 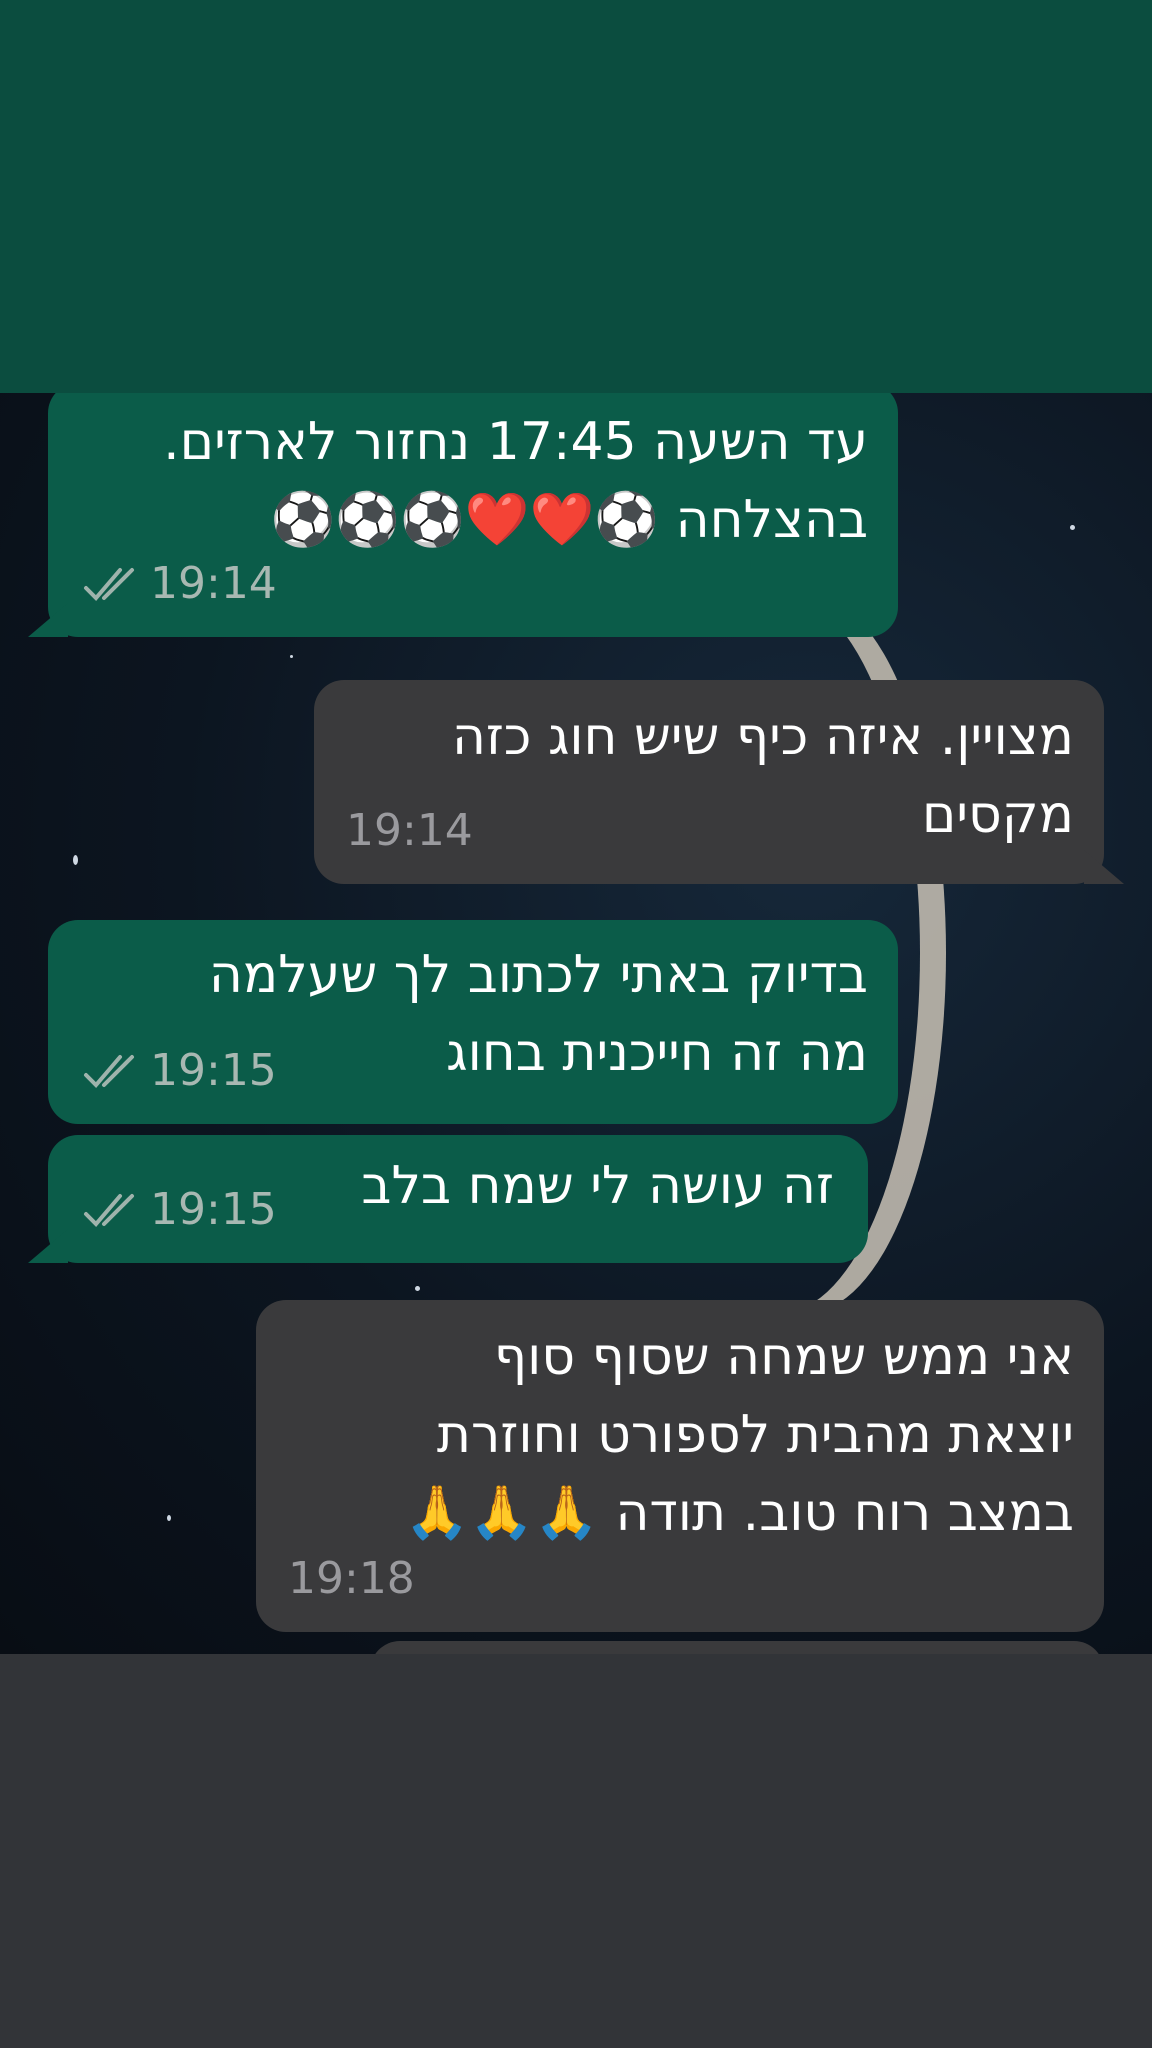 What do you see at coordinates (762, 737) in the screenshot?
I see `message-line: מצויין. איזה כיף שיש חוג כזה` at bounding box center [762, 737].